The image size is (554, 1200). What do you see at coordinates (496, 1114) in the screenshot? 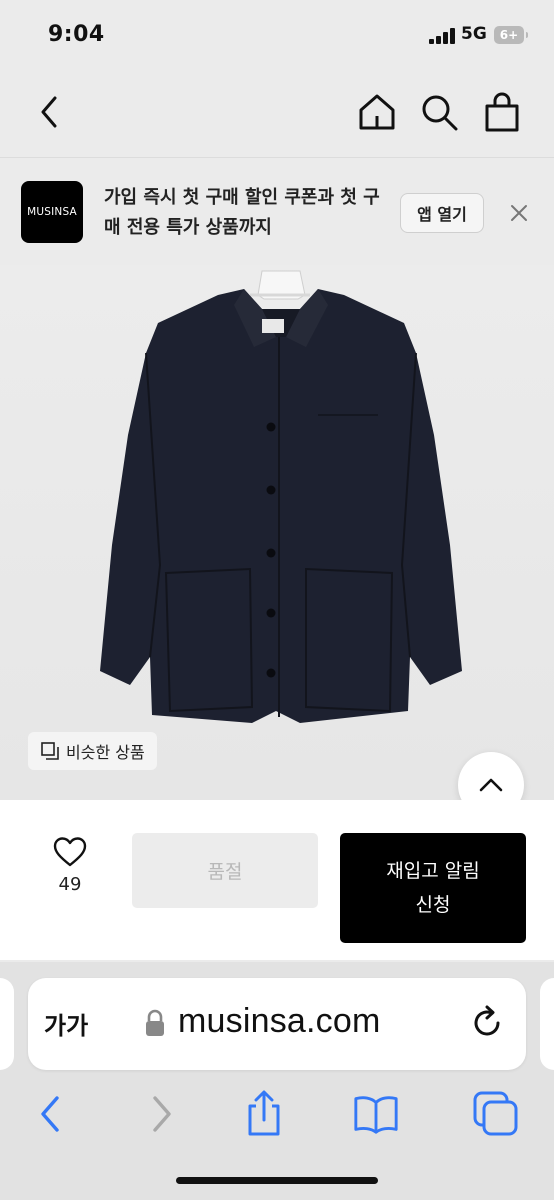
I see `tabs-icon` at bounding box center [496, 1114].